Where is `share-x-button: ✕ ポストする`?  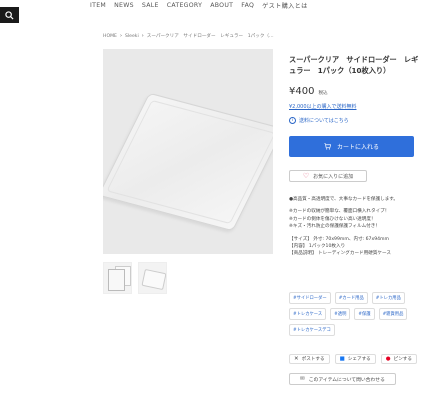 share-x-button: ✕ ポストする is located at coordinates (309, 359).